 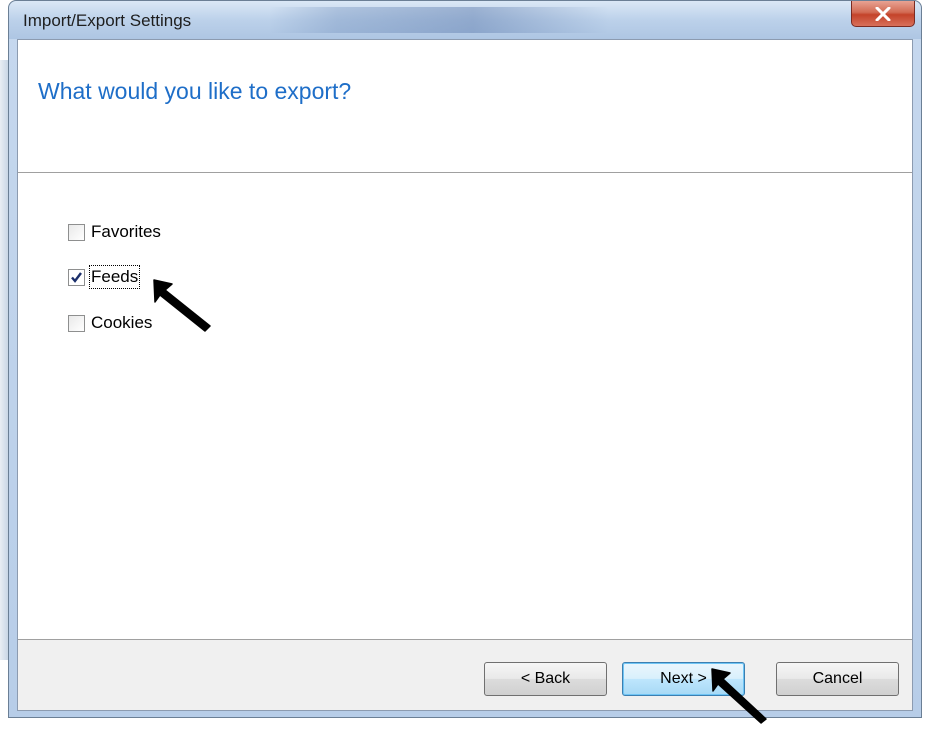 What do you see at coordinates (126, 232) in the screenshot?
I see `favorites-label: Favorites` at bounding box center [126, 232].